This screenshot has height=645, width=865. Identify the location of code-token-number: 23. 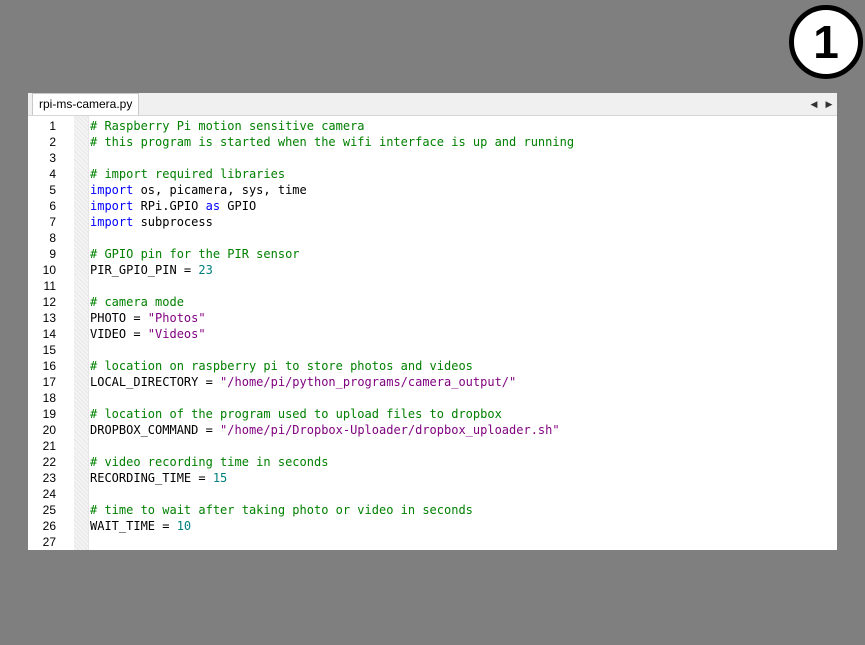
(205, 270).